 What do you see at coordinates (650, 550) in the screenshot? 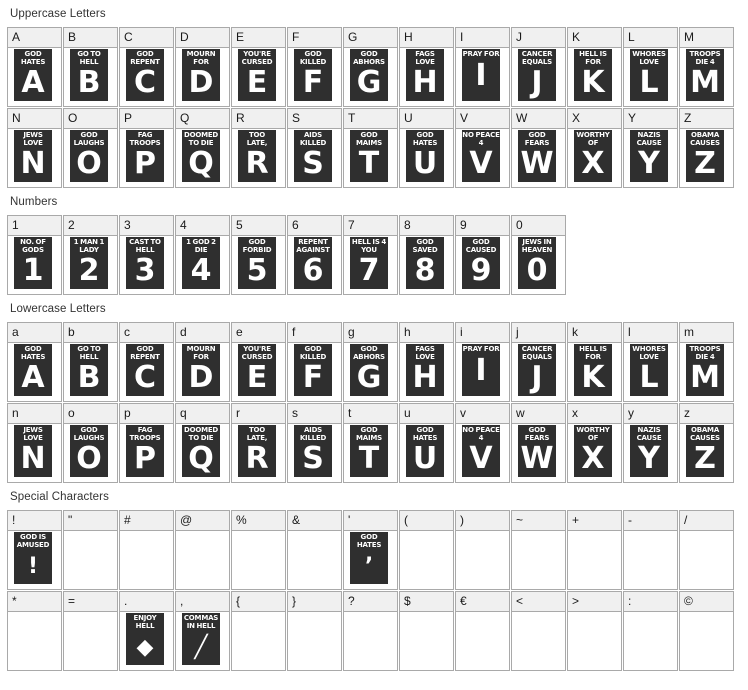
I see `glyph-cell: -` at bounding box center [650, 550].